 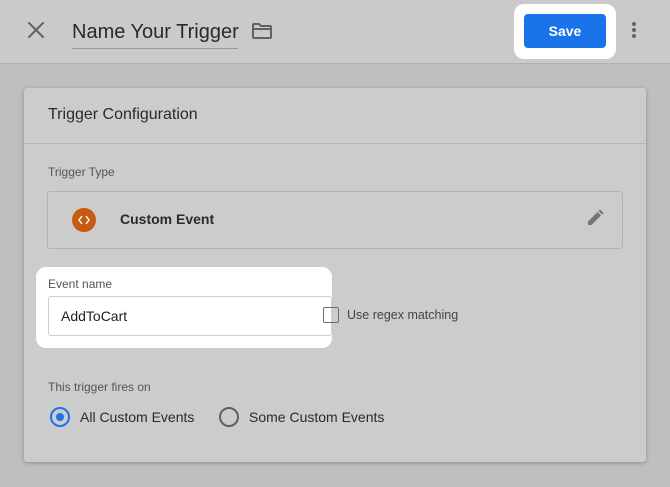 What do you see at coordinates (331, 315) in the screenshot?
I see `regex-checkbox` at bounding box center [331, 315].